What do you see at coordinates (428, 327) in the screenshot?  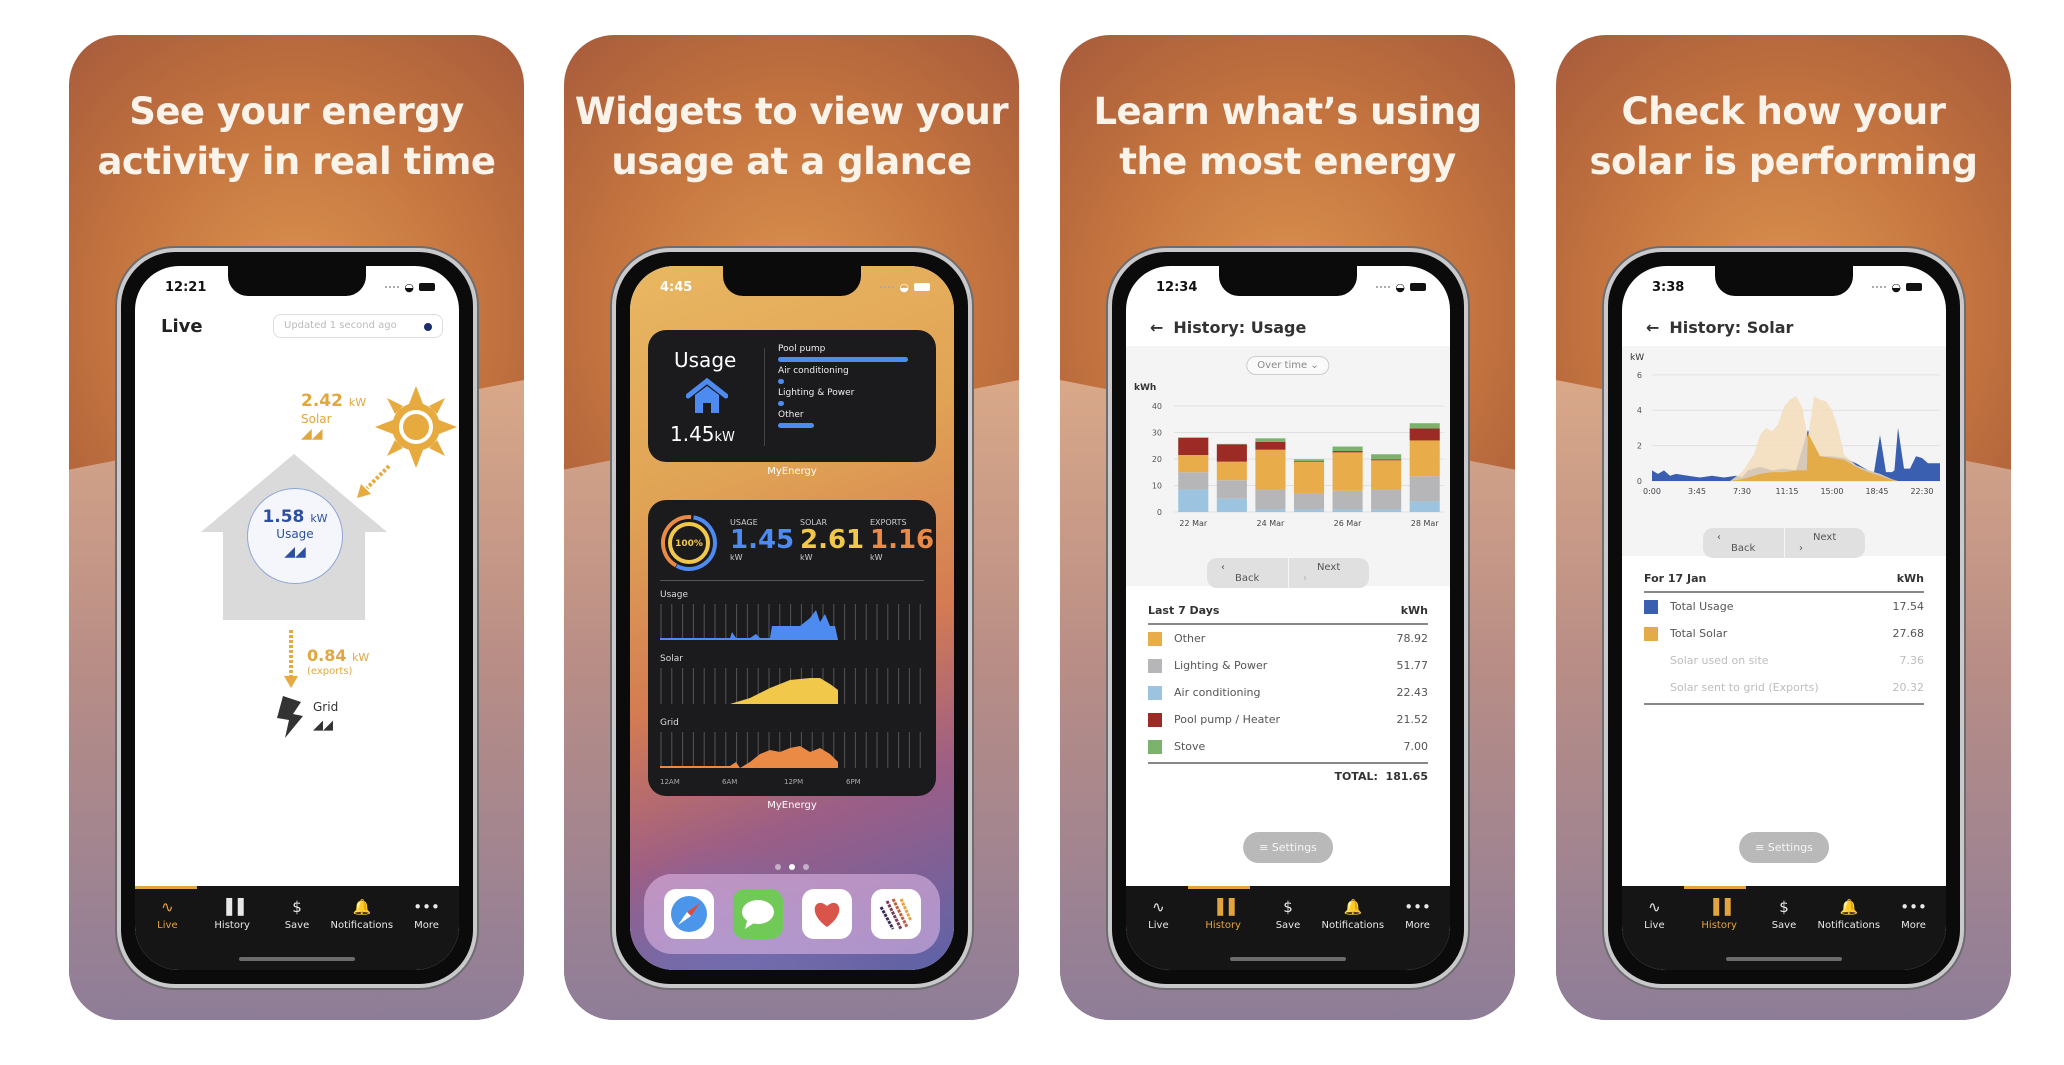 I see `live-indicator-icon` at bounding box center [428, 327].